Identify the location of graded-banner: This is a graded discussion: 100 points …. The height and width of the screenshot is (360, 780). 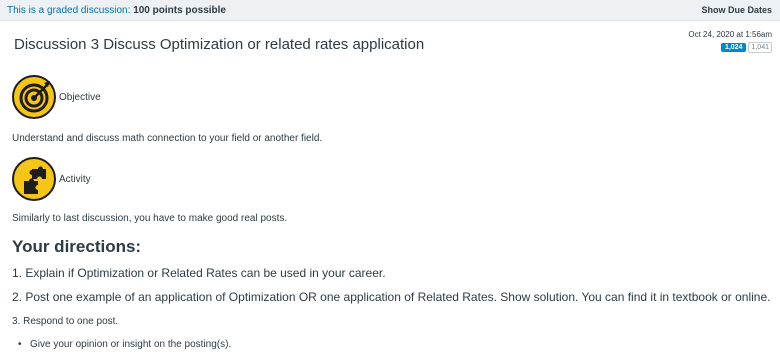
(390, 10).